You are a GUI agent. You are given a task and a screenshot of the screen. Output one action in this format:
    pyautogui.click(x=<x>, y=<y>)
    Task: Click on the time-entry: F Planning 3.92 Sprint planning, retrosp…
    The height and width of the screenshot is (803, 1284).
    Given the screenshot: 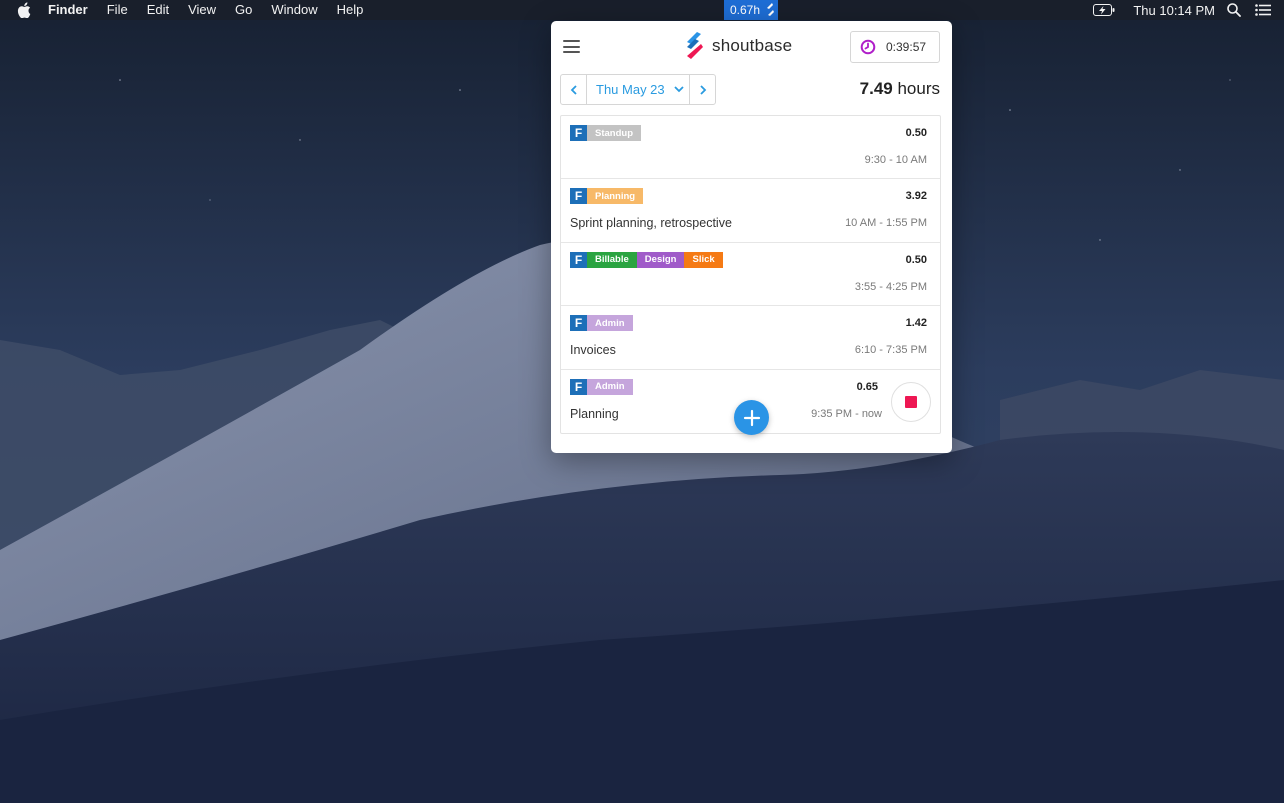 What is the action you would take?
    pyautogui.click(x=750, y=211)
    